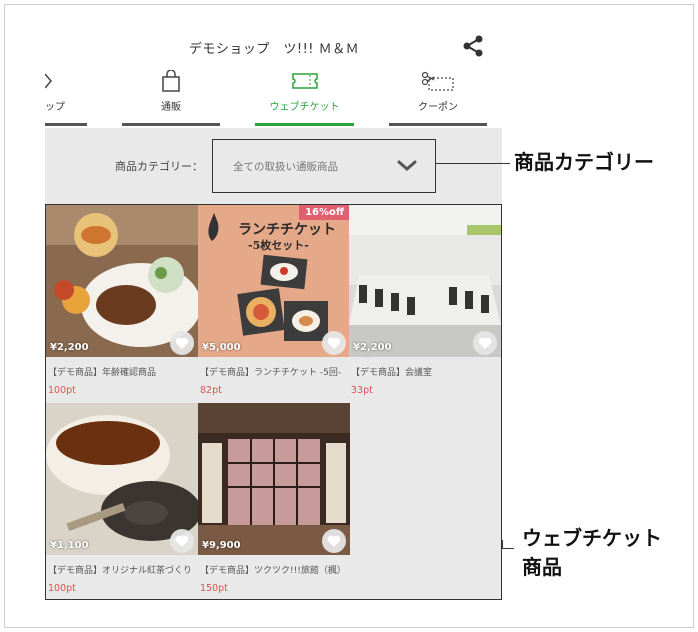 Image resolution: width=698 pixels, height=632 pixels. Describe the element at coordinates (221, 347) in the screenshot. I see `product-price: ¥5,000` at that location.